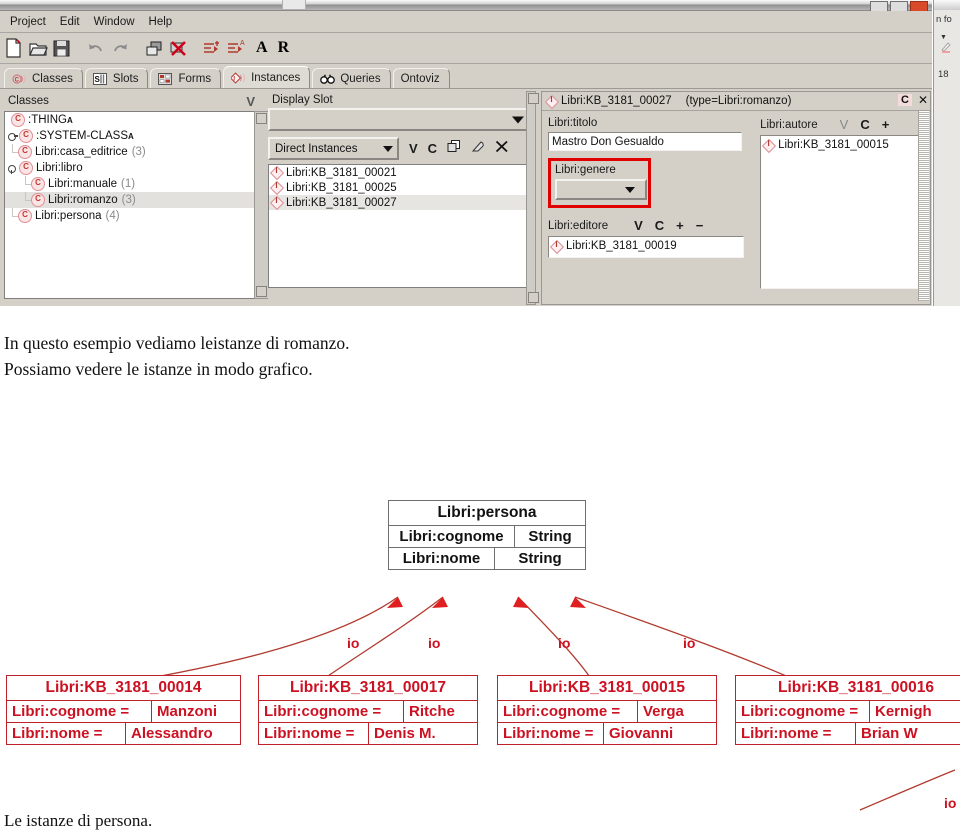 This screenshot has width=960, height=834. Describe the element at coordinates (71, 22) in the screenshot. I see `menu-edit: Edit` at that location.